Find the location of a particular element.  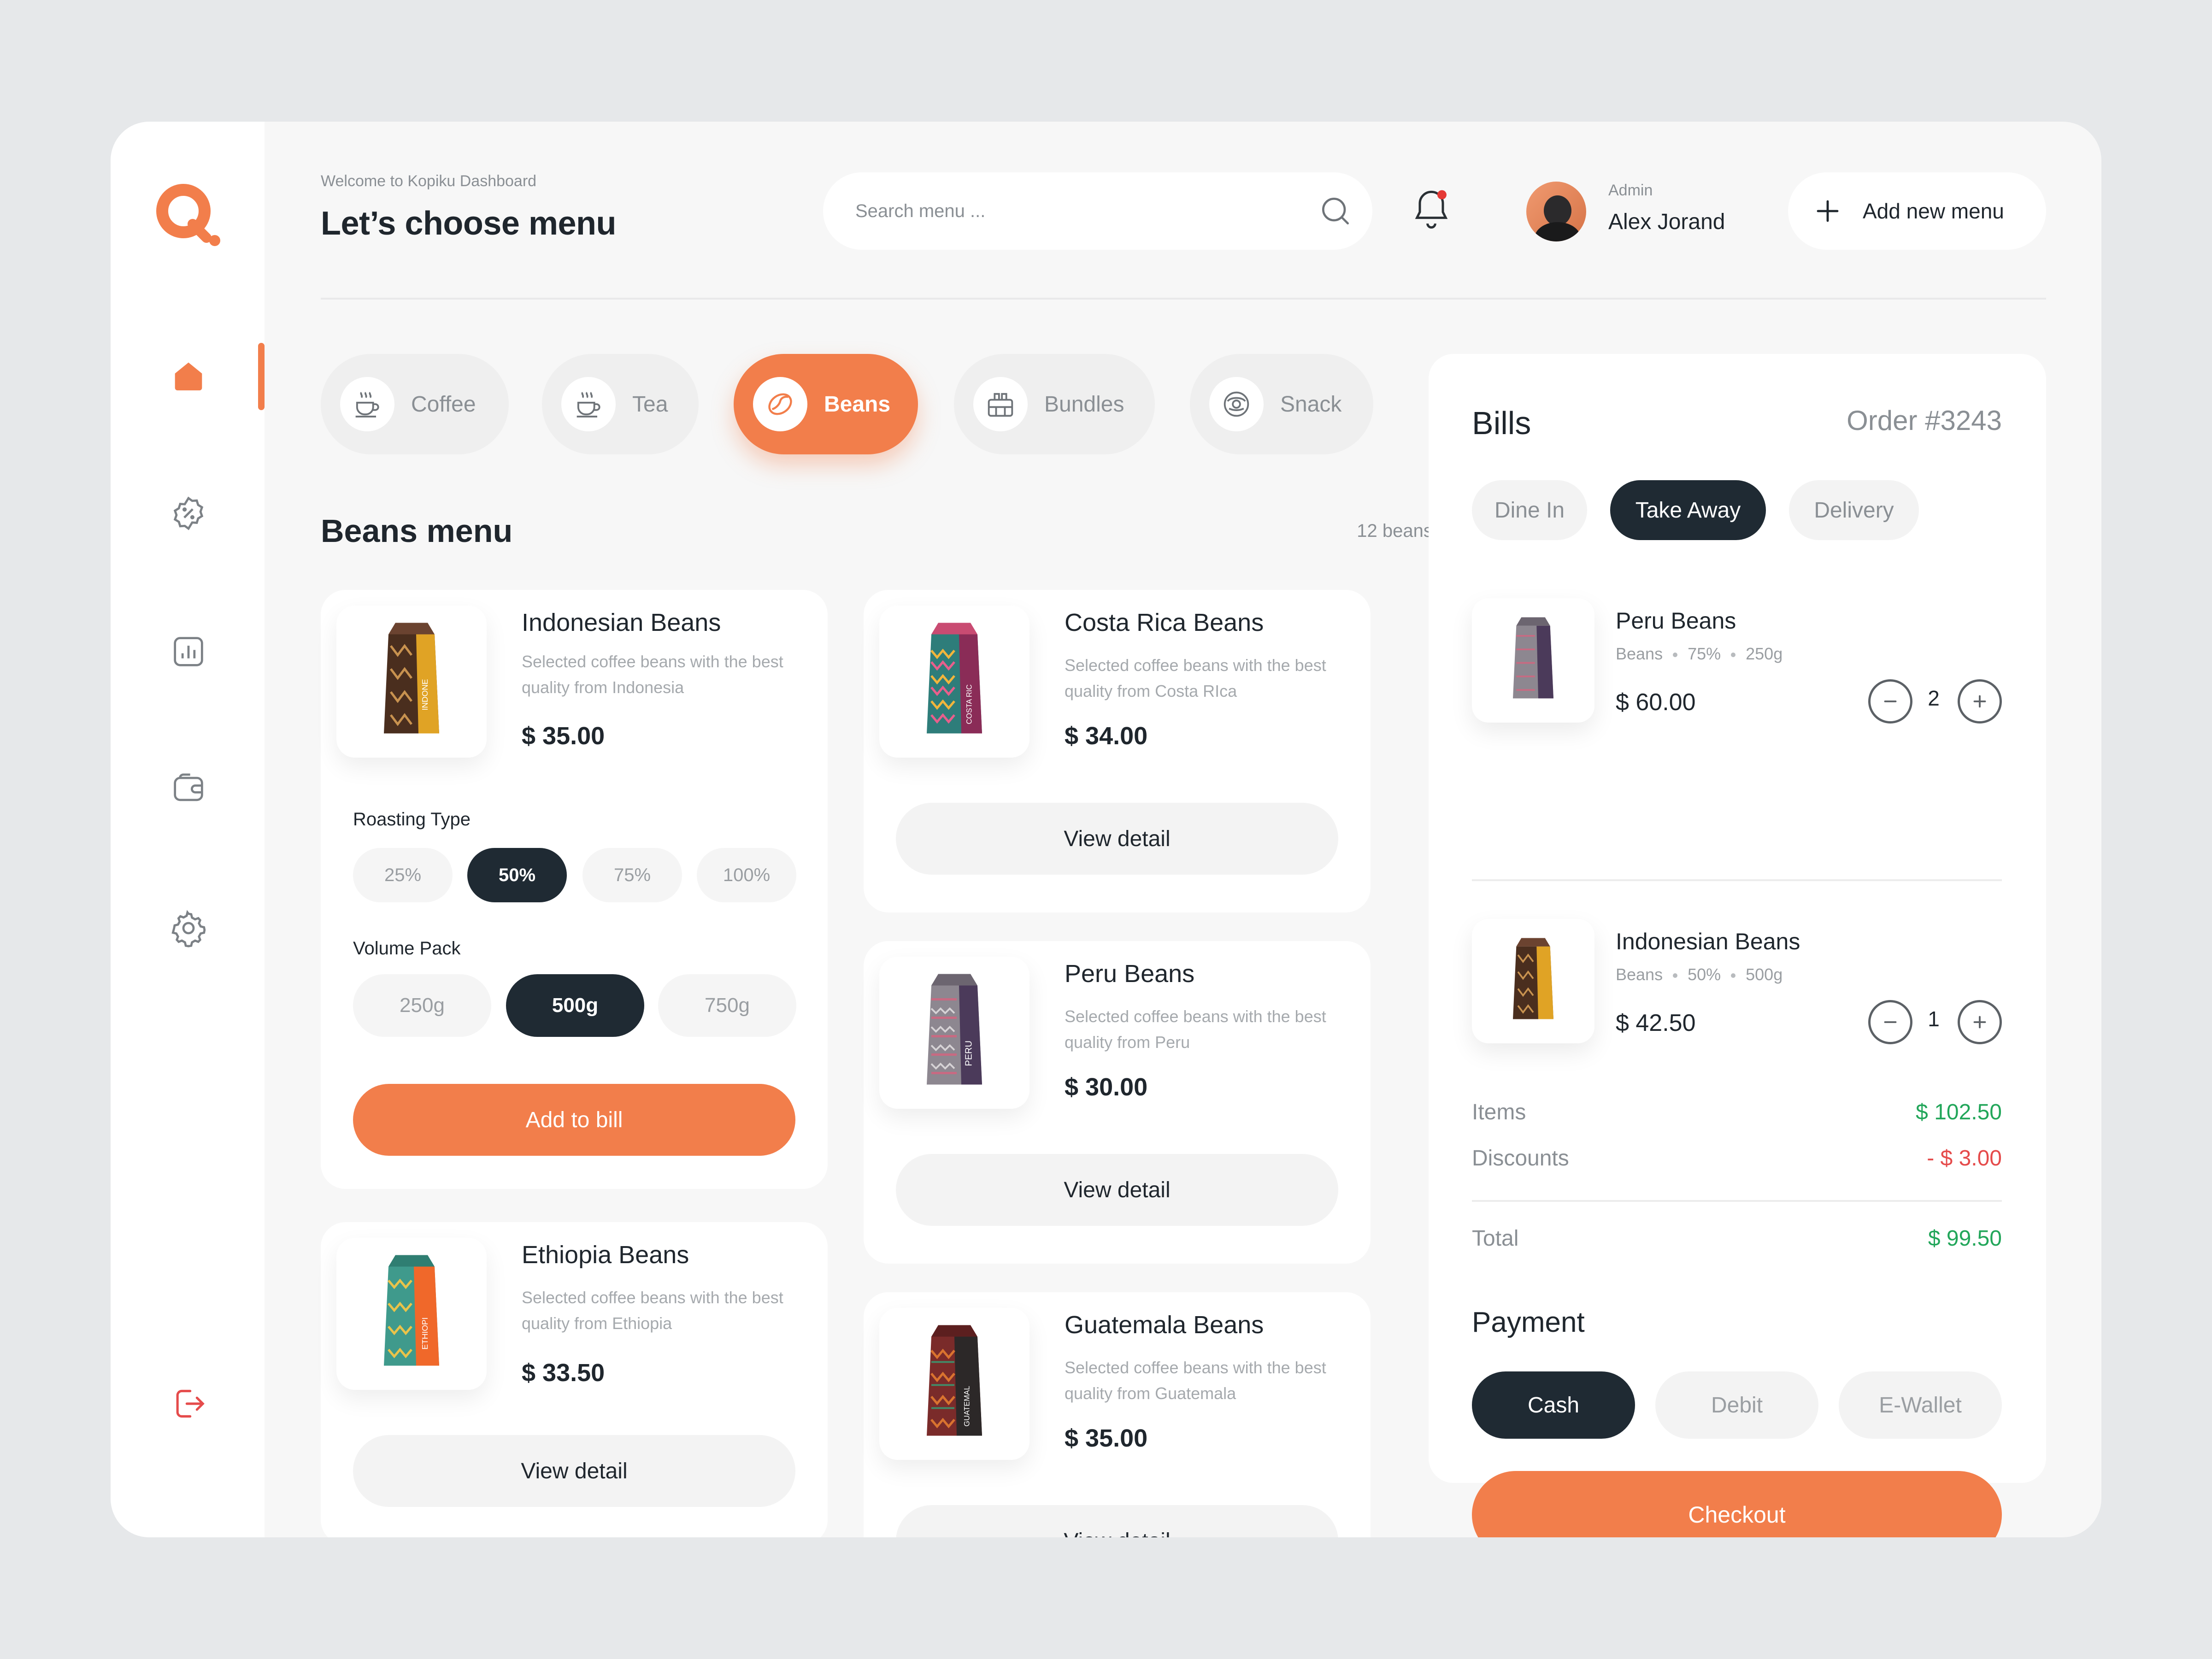

coffee-cup-icon is located at coordinates (367, 405).